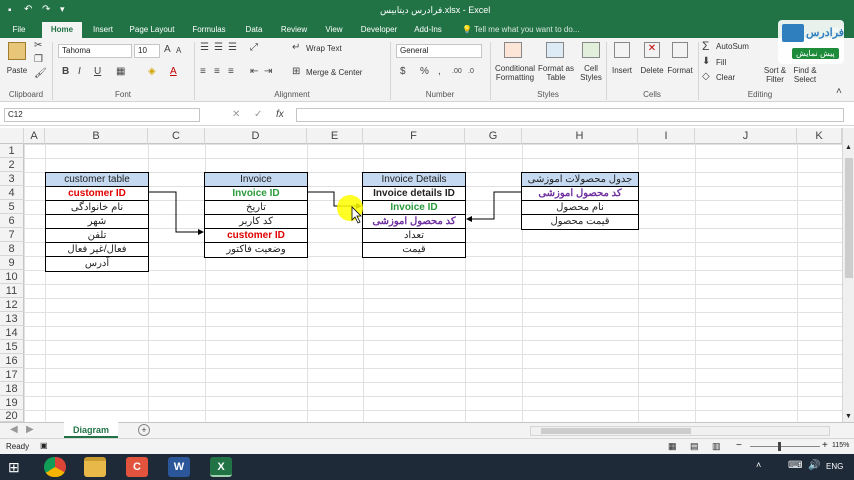 This screenshot has width=854, height=480. I want to click on volume-icon: 🔊, so click(814, 465).